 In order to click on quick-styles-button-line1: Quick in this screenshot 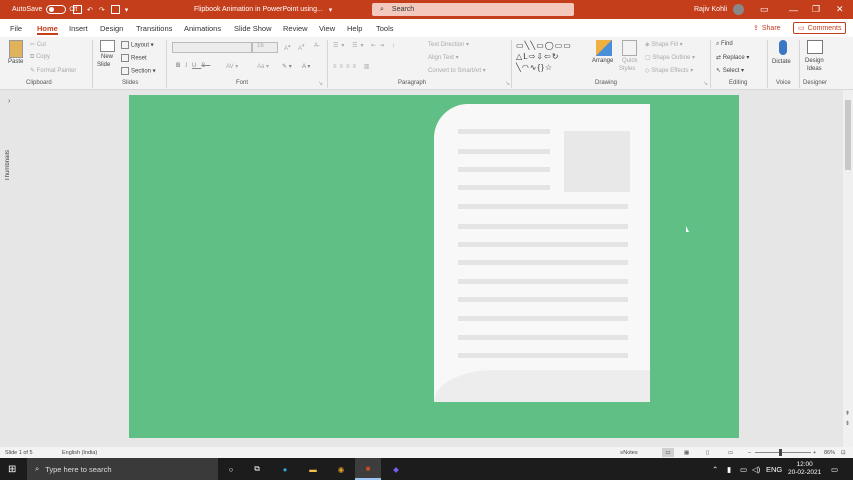, I will do `click(629, 61)`.